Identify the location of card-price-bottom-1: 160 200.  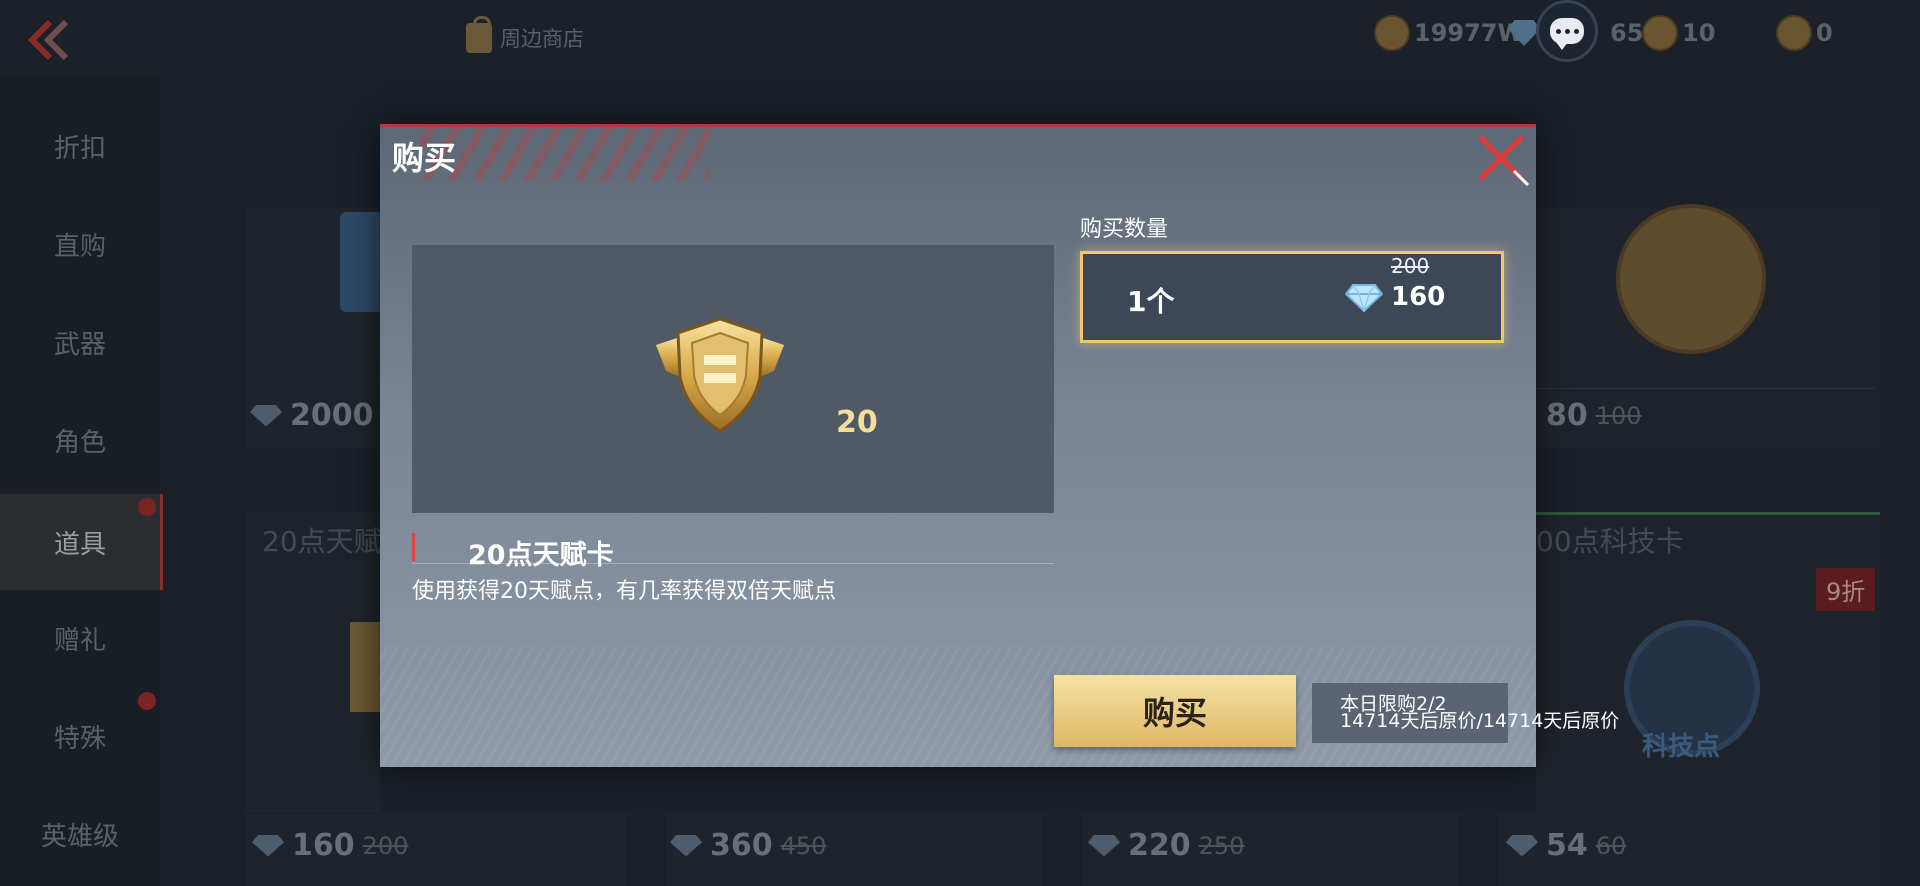
(330, 845).